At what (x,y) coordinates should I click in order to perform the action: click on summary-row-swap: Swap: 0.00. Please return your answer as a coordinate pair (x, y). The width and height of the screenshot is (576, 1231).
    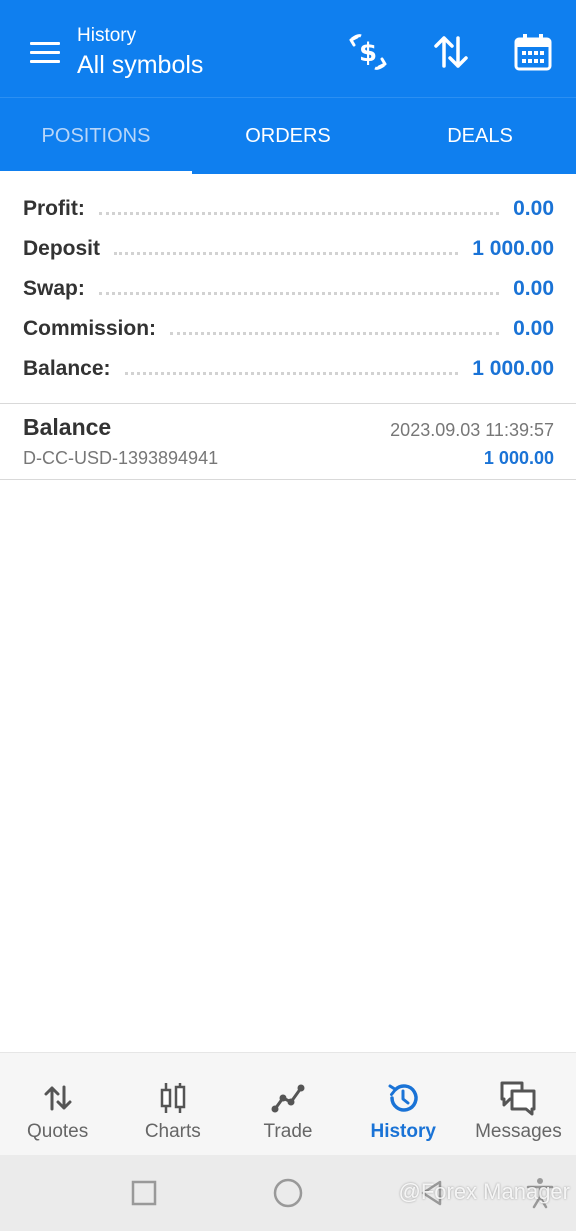
    Looking at the image, I should click on (288, 289).